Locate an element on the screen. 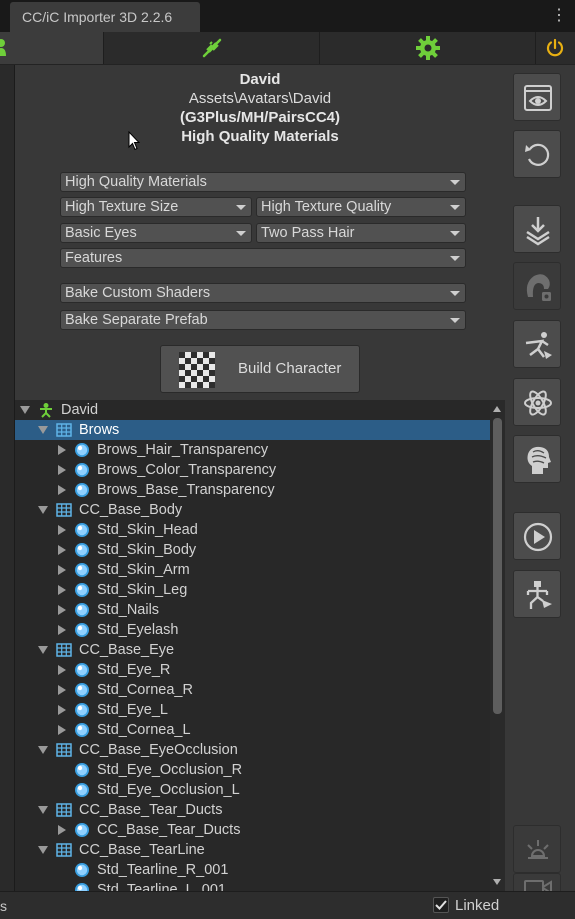  tree-item-label: Std_Cornea_L is located at coordinates (144, 730).